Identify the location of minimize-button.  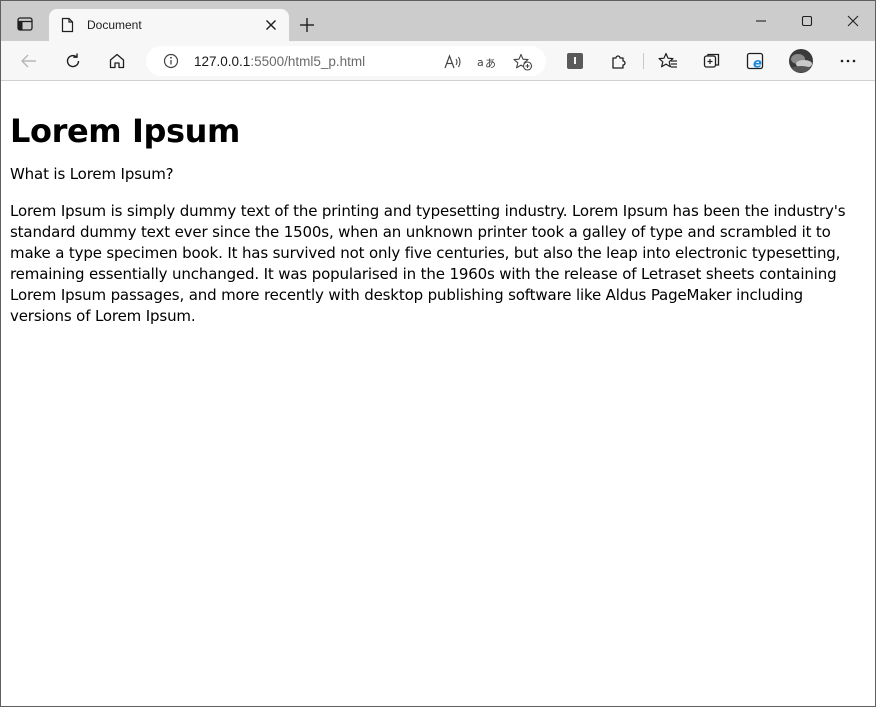
(761, 21).